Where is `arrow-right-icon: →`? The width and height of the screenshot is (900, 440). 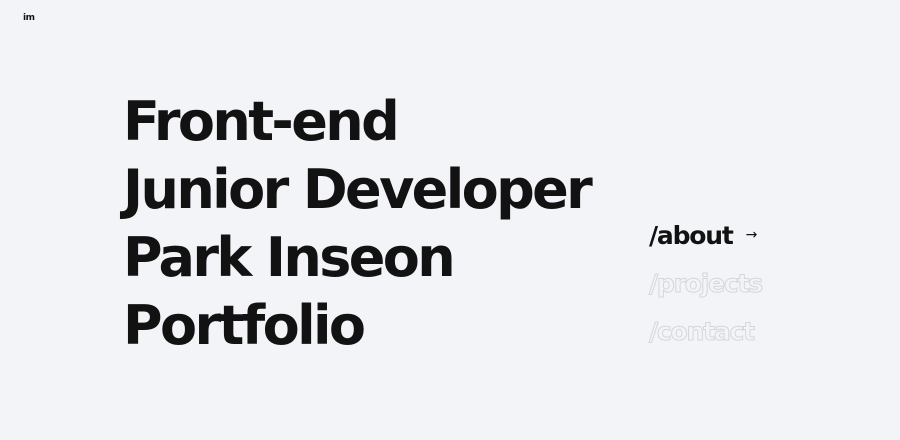 arrow-right-icon: → is located at coordinates (751, 234).